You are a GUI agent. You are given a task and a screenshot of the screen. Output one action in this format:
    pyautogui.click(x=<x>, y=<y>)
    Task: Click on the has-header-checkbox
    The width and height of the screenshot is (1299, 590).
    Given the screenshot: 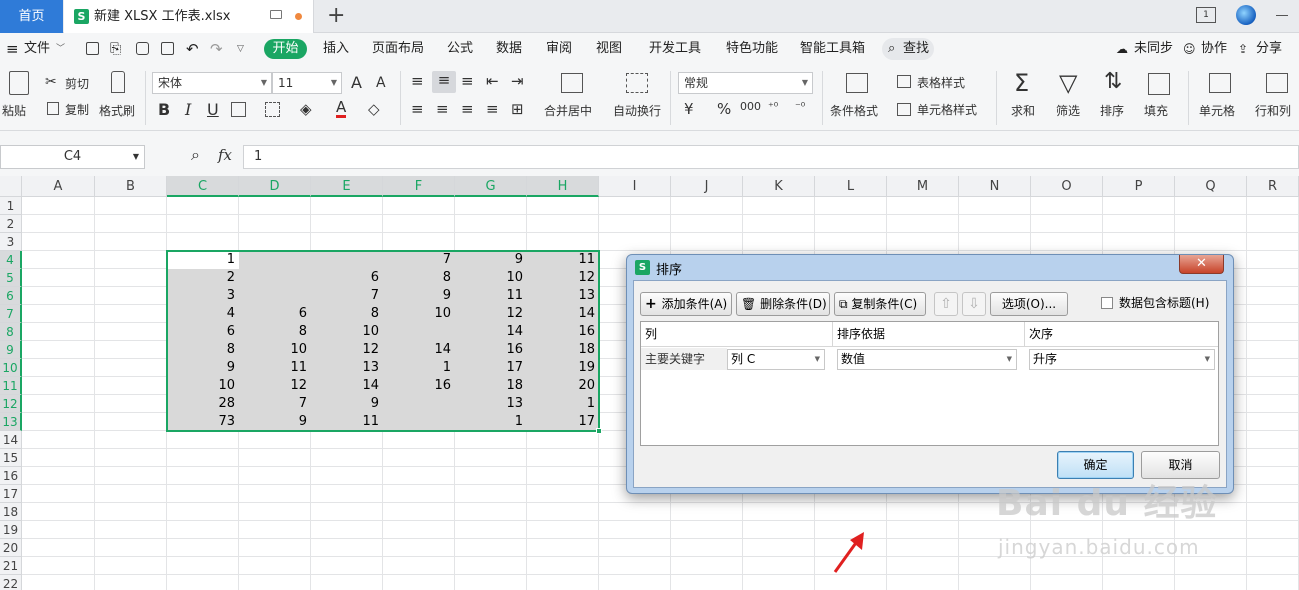 What is the action you would take?
    pyautogui.click(x=1107, y=303)
    